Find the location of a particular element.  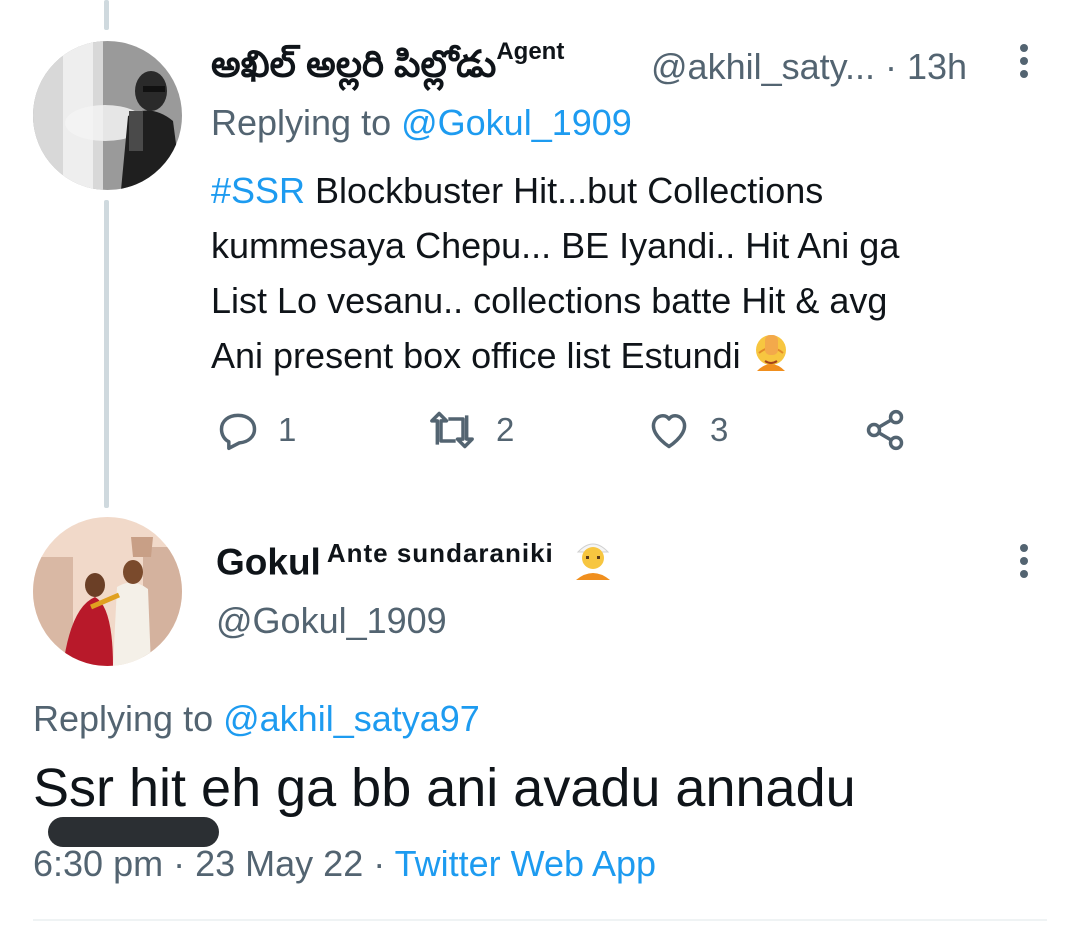

hashtag-link: #SSR is located at coordinates (258, 190).